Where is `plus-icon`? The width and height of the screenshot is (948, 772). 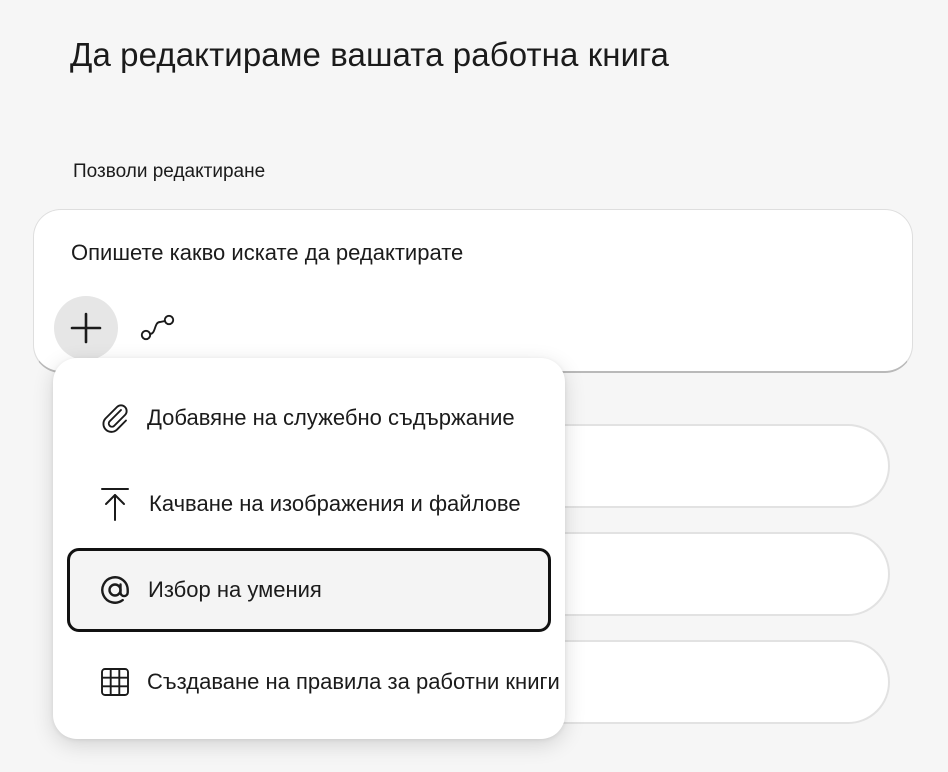
plus-icon is located at coordinates (86, 328).